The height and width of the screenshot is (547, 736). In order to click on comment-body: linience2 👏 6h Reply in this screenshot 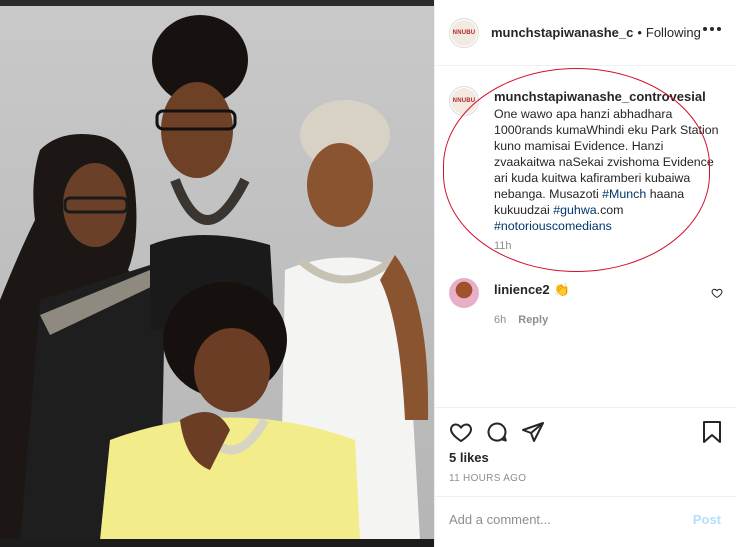, I will do `click(594, 303)`.